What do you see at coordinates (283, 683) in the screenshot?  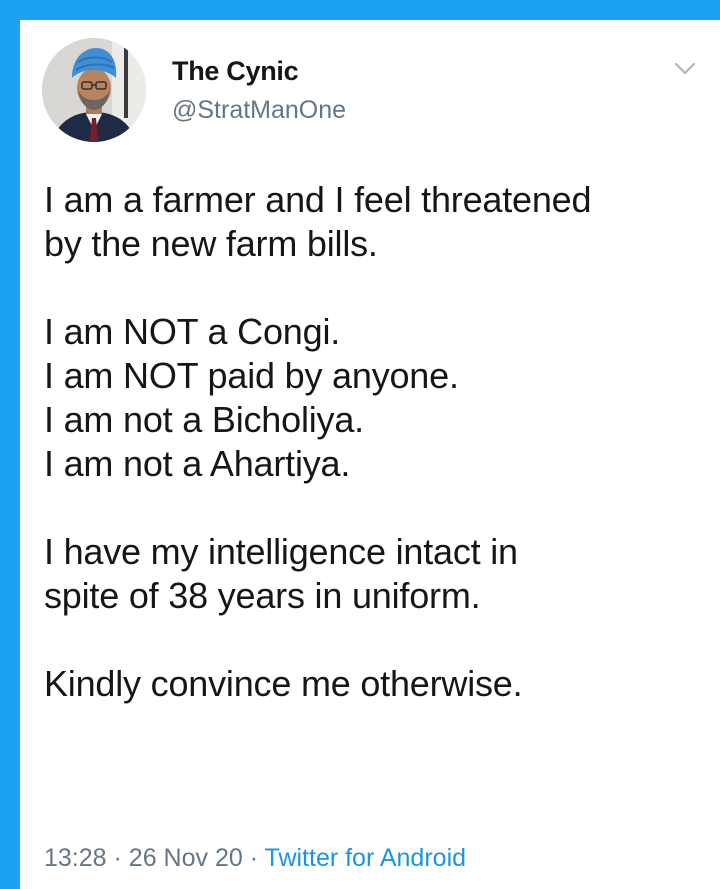 I see `tweet-line: Kindly convince me otherwise.` at bounding box center [283, 683].